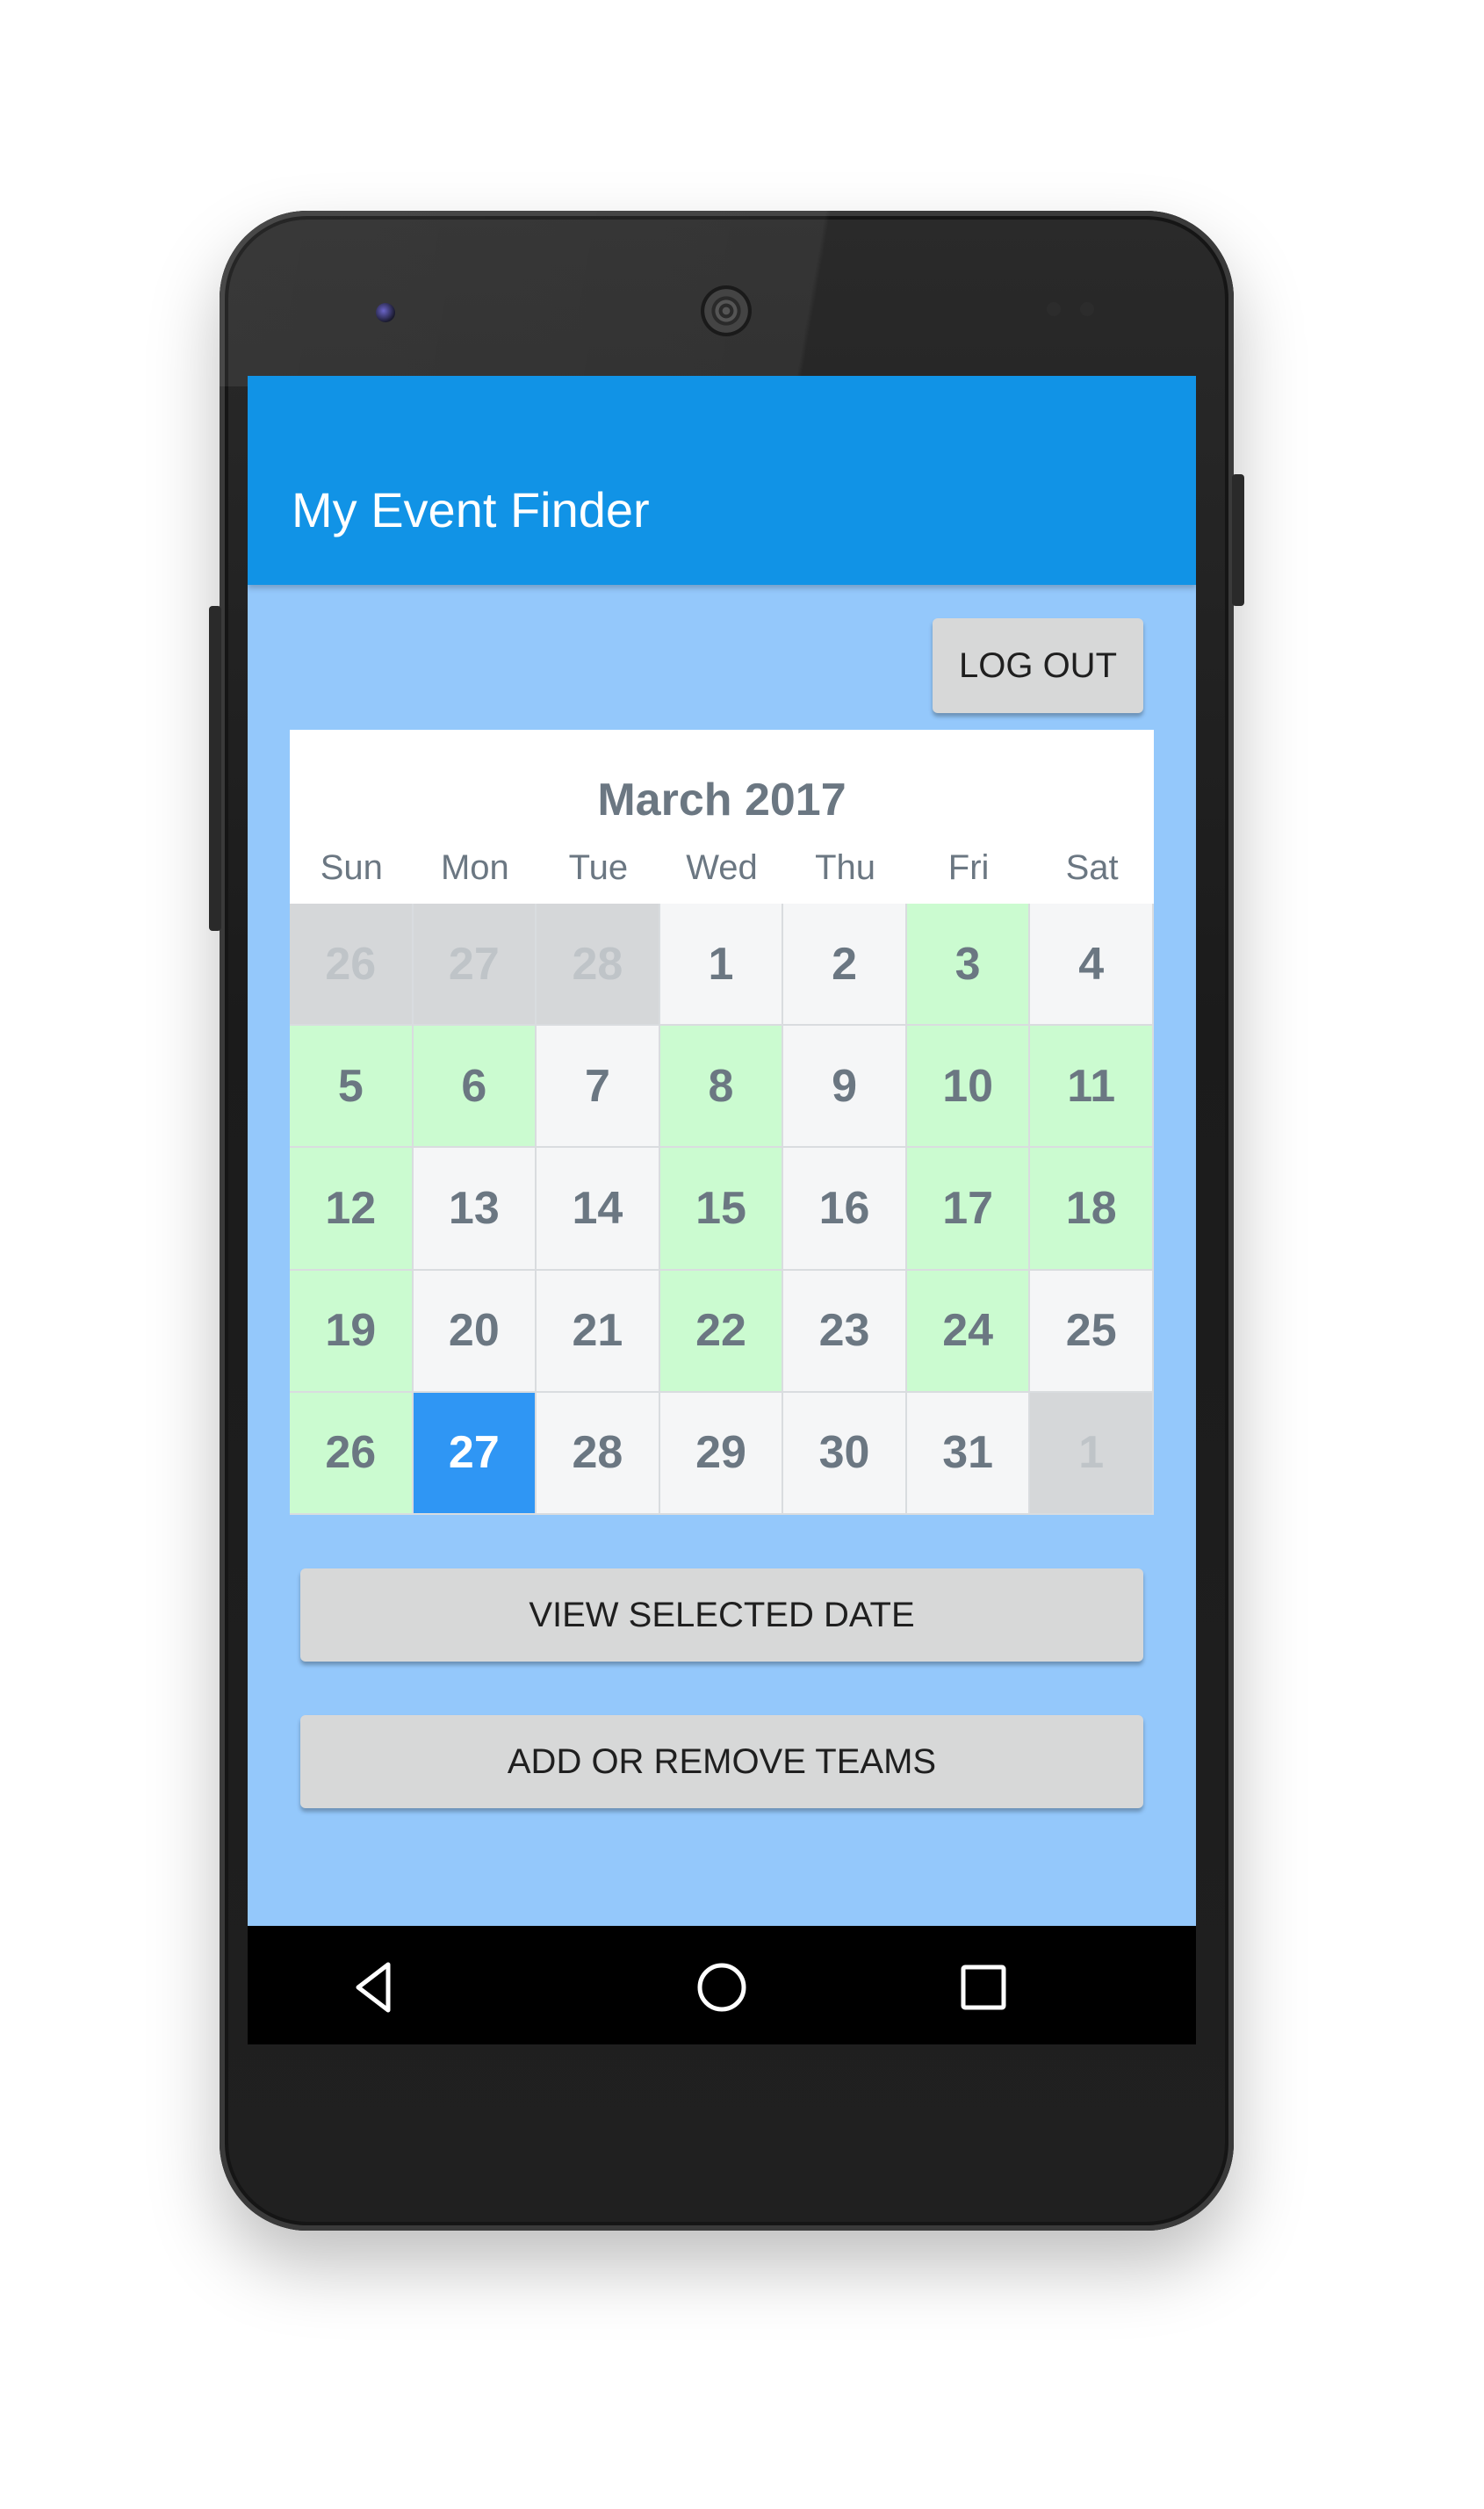 The image size is (1484, 2509). What do you see at coordinates (1092, 1087) in the screenshot?
I see `calendar-day: 11` at bounding box center [1092, 1087].